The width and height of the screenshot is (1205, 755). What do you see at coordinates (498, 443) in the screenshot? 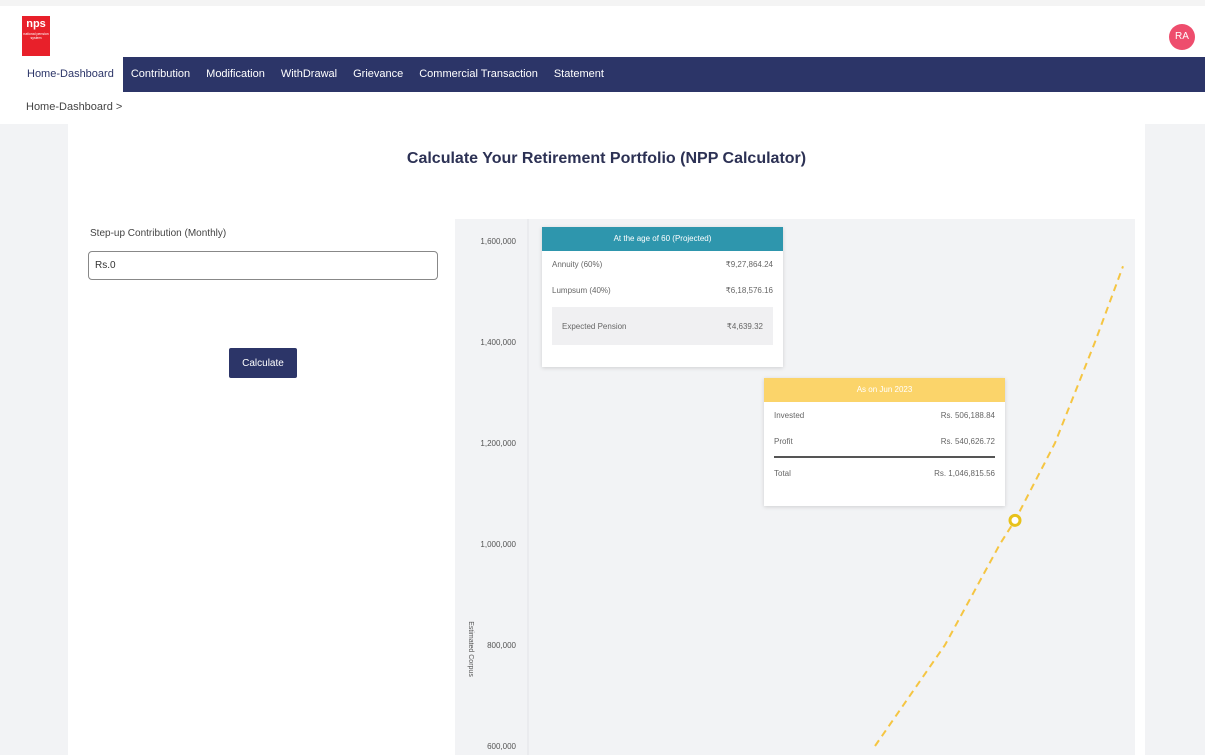
I see `y-tick-label: 1,200,000` at bounding box center [498, 443].